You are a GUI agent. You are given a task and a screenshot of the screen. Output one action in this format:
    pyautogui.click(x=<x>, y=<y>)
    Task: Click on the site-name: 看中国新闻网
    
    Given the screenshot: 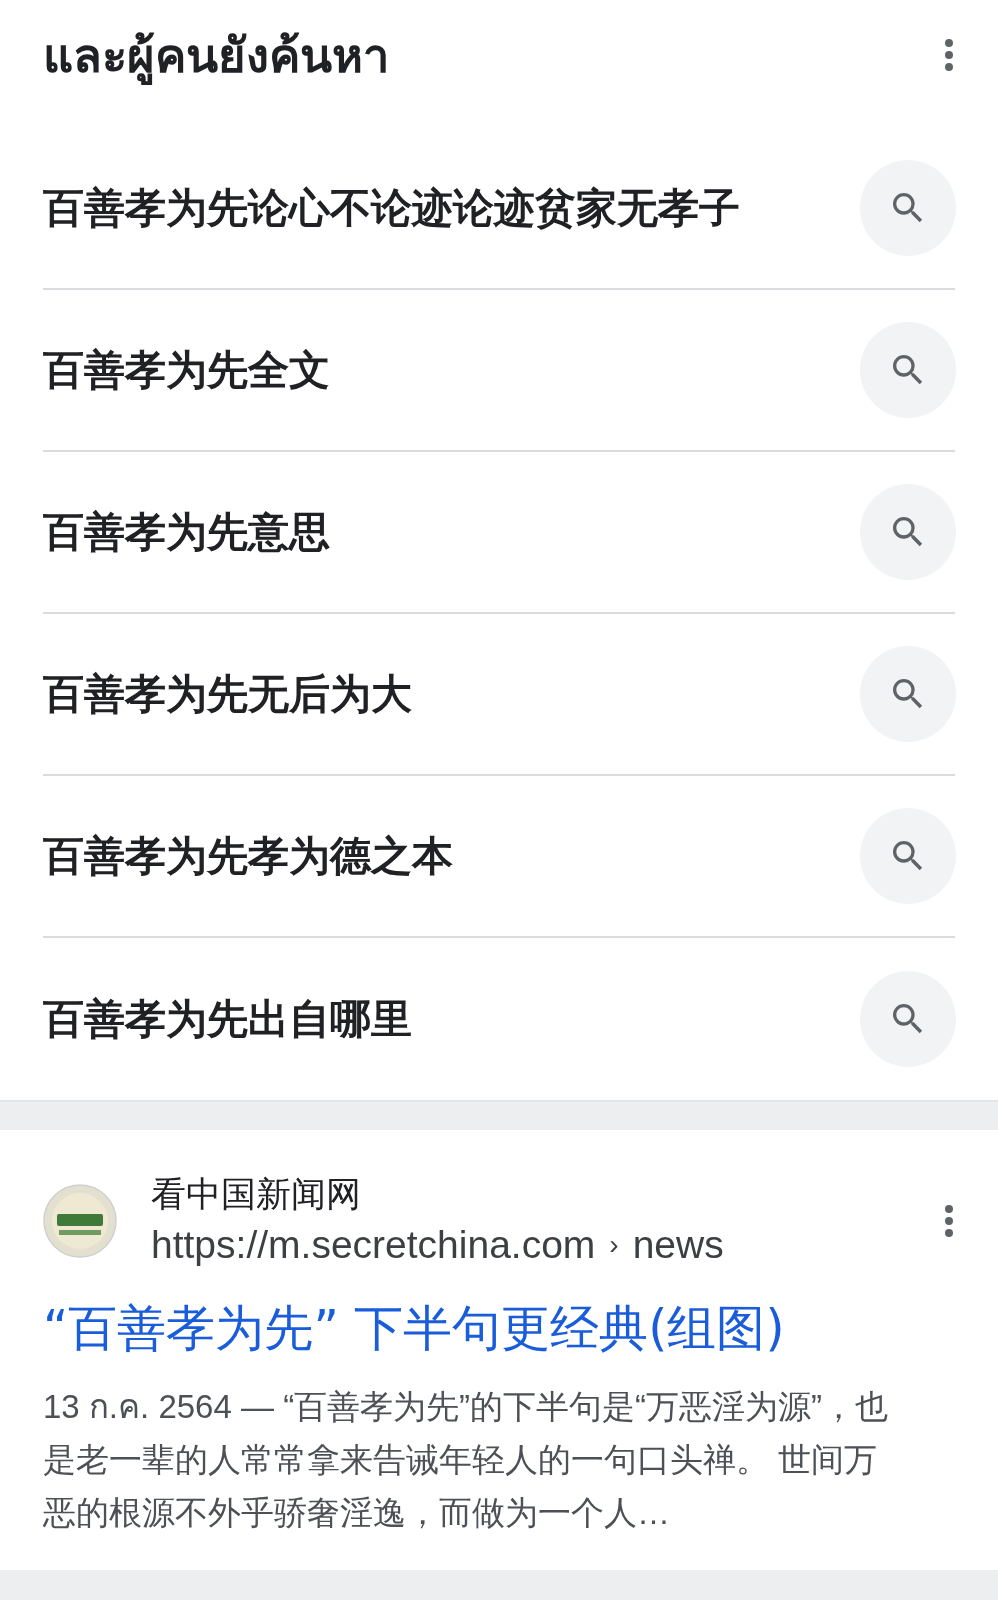 What is the action you would take?
    pyautogui.click(x=256, y=1194)
    